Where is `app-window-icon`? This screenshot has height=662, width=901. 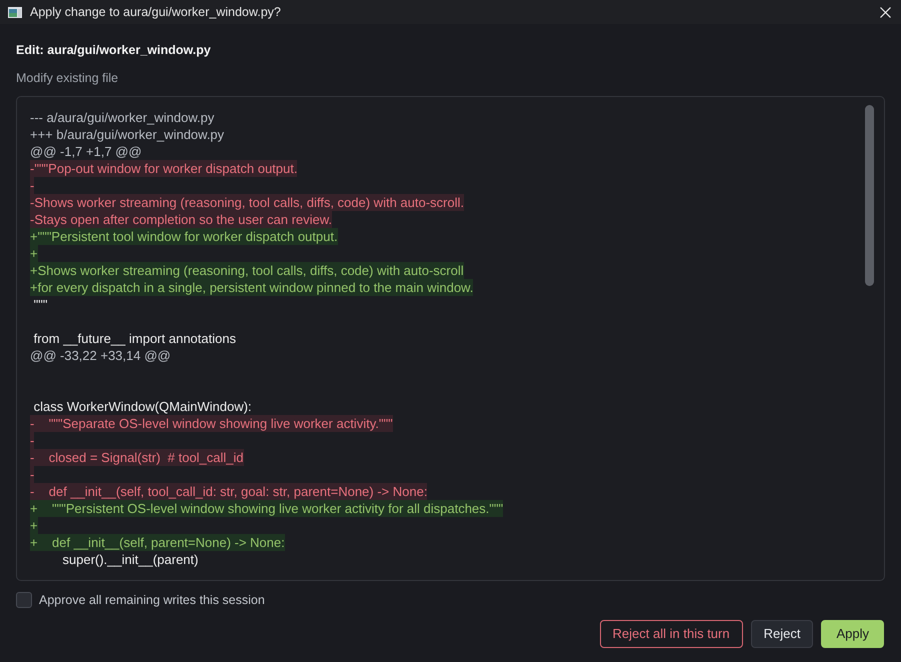
app-window-icon is located at coordinates (15, 12).